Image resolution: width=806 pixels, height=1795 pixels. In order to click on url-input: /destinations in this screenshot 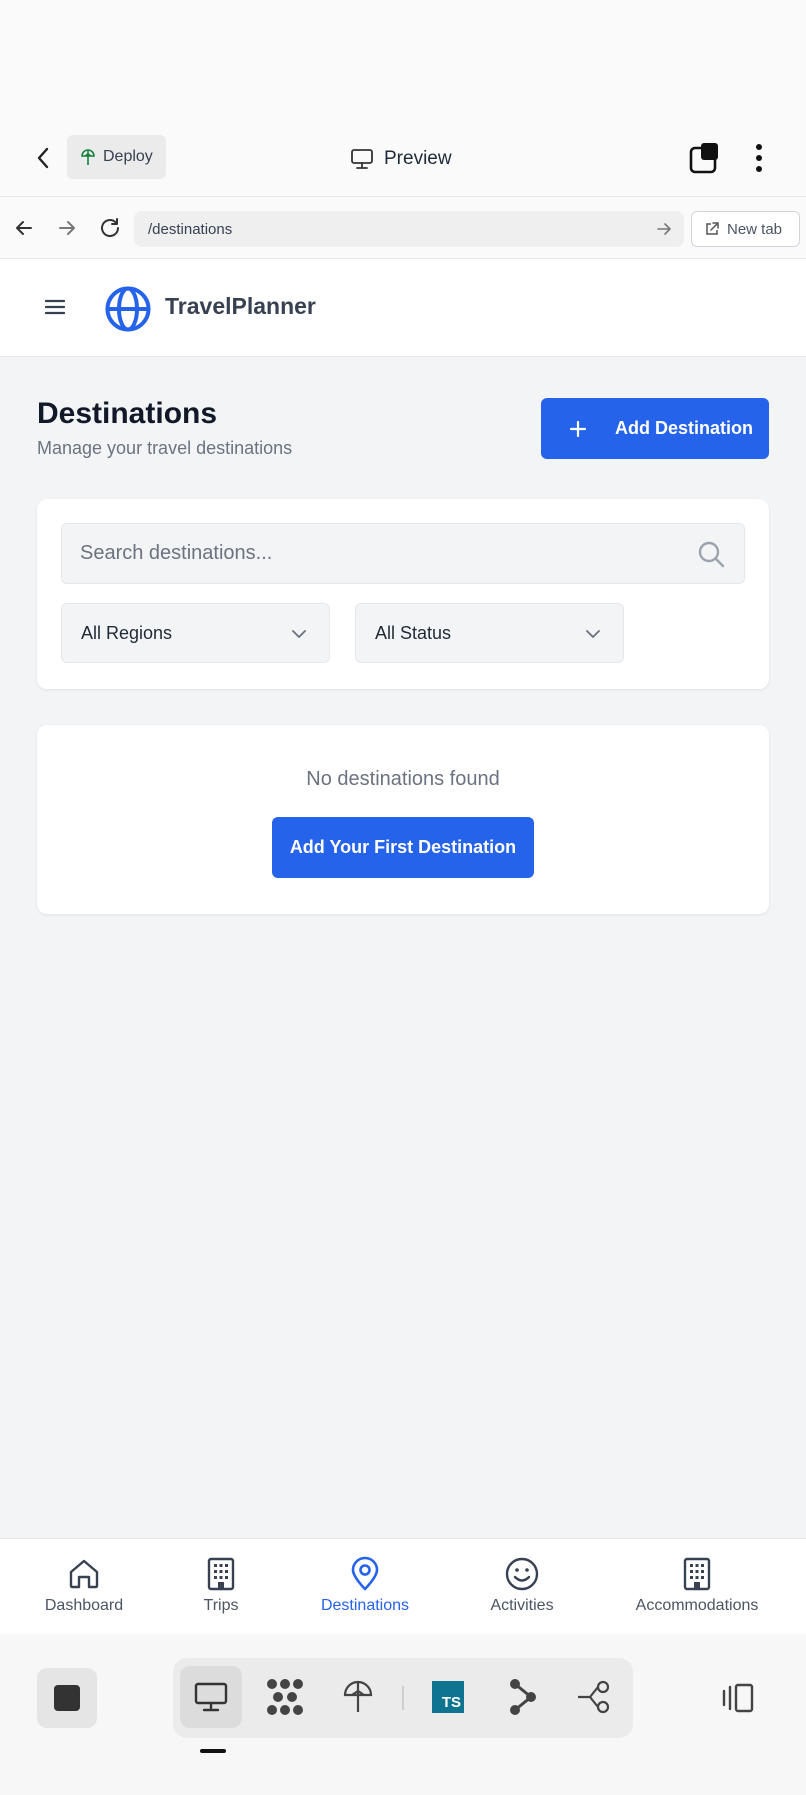, I will do `click(409, 229)`.